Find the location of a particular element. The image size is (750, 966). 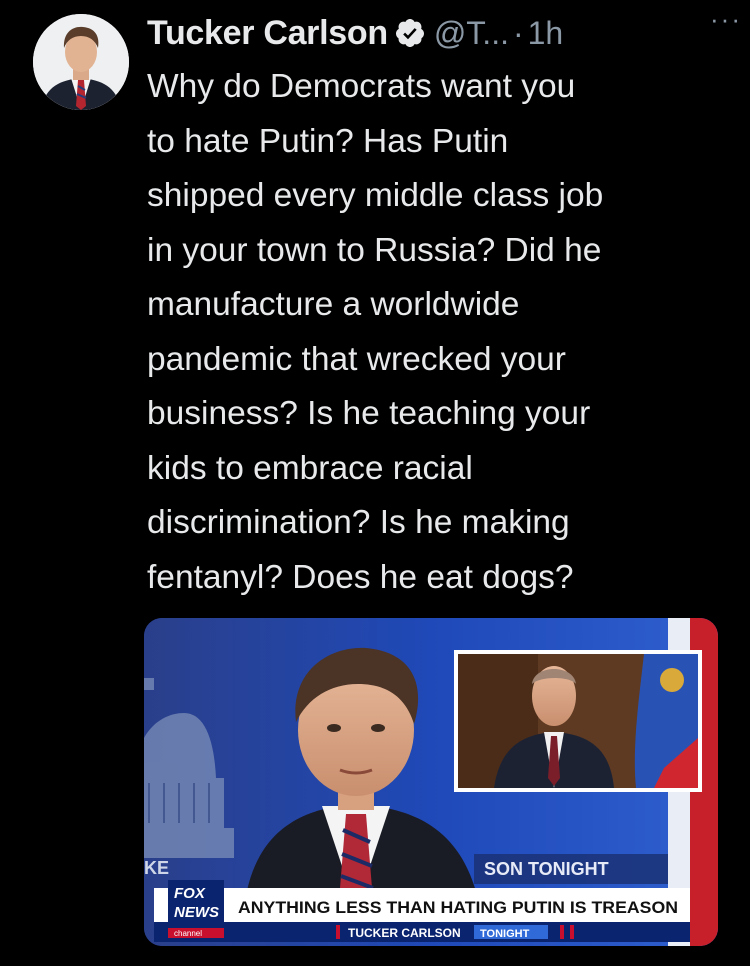

inset-video is located at coordinates (578, 721).